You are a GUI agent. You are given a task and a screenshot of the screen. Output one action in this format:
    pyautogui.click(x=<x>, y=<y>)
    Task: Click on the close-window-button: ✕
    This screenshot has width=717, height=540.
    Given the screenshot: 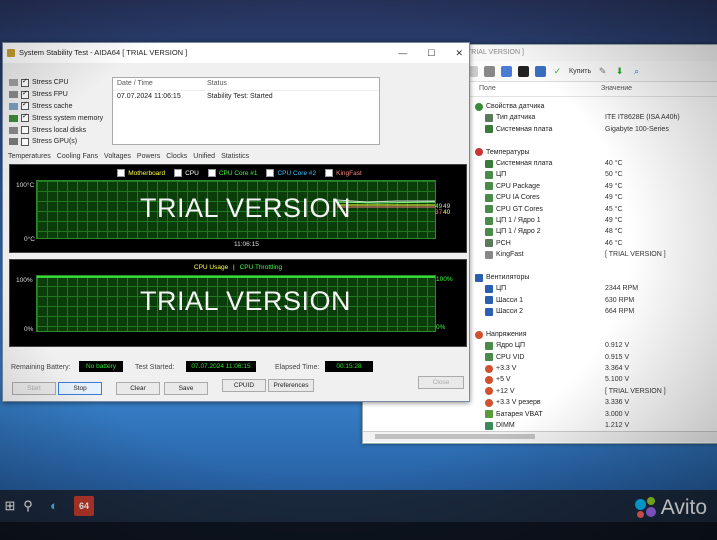 What is the action you would take?
    pyautogui.click(x=459, y=53)
    